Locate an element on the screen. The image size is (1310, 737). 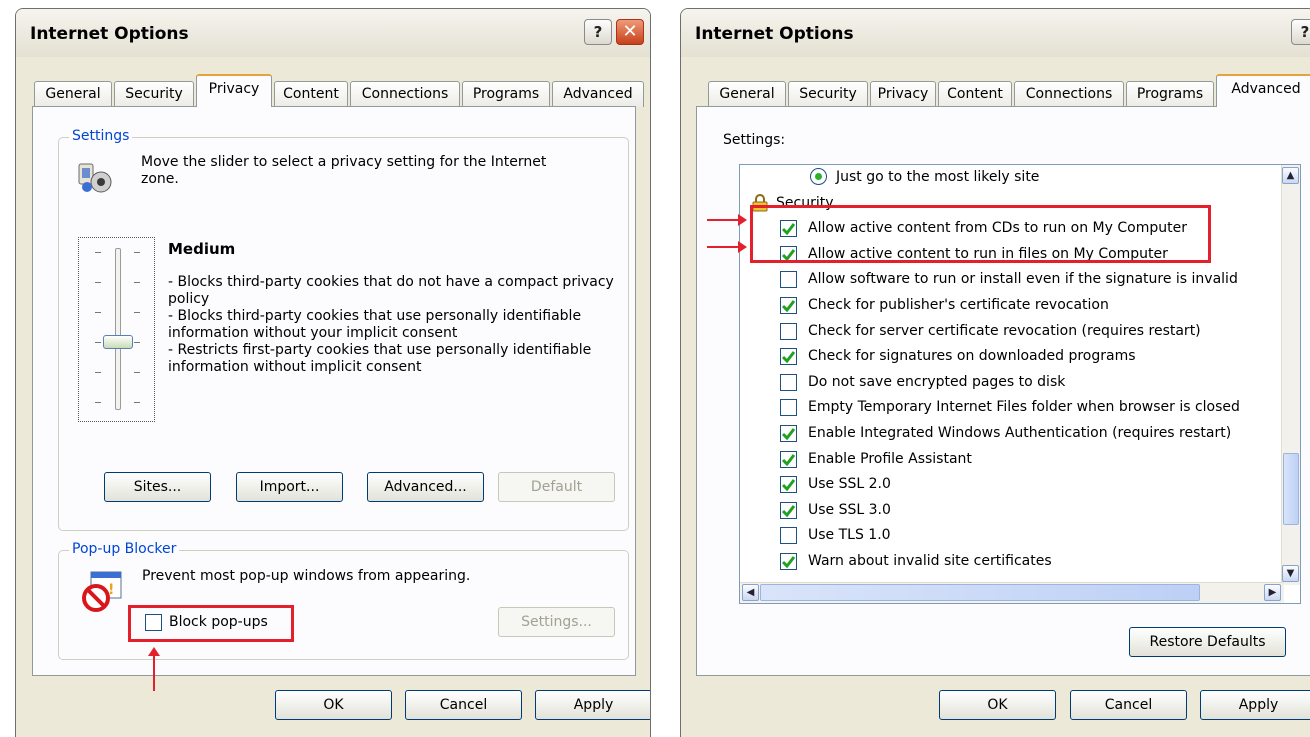
setting-label: Use SSL 3.0 is located at coordinates (849, 509).